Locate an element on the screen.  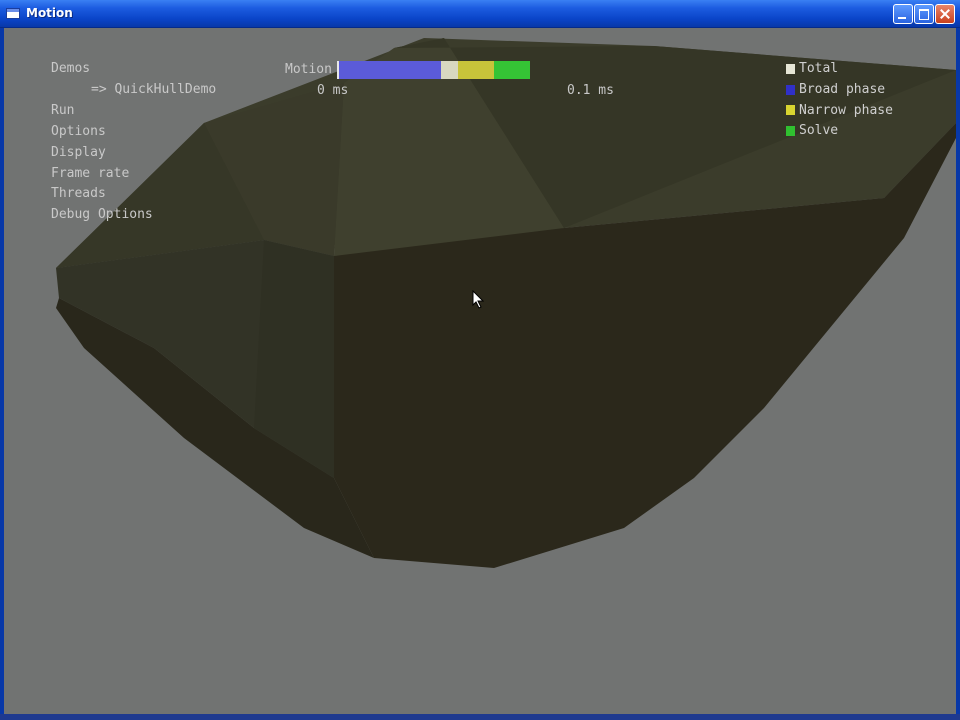
legend-label-broad-phase: Broad phase is located at coordinates (842, 89).